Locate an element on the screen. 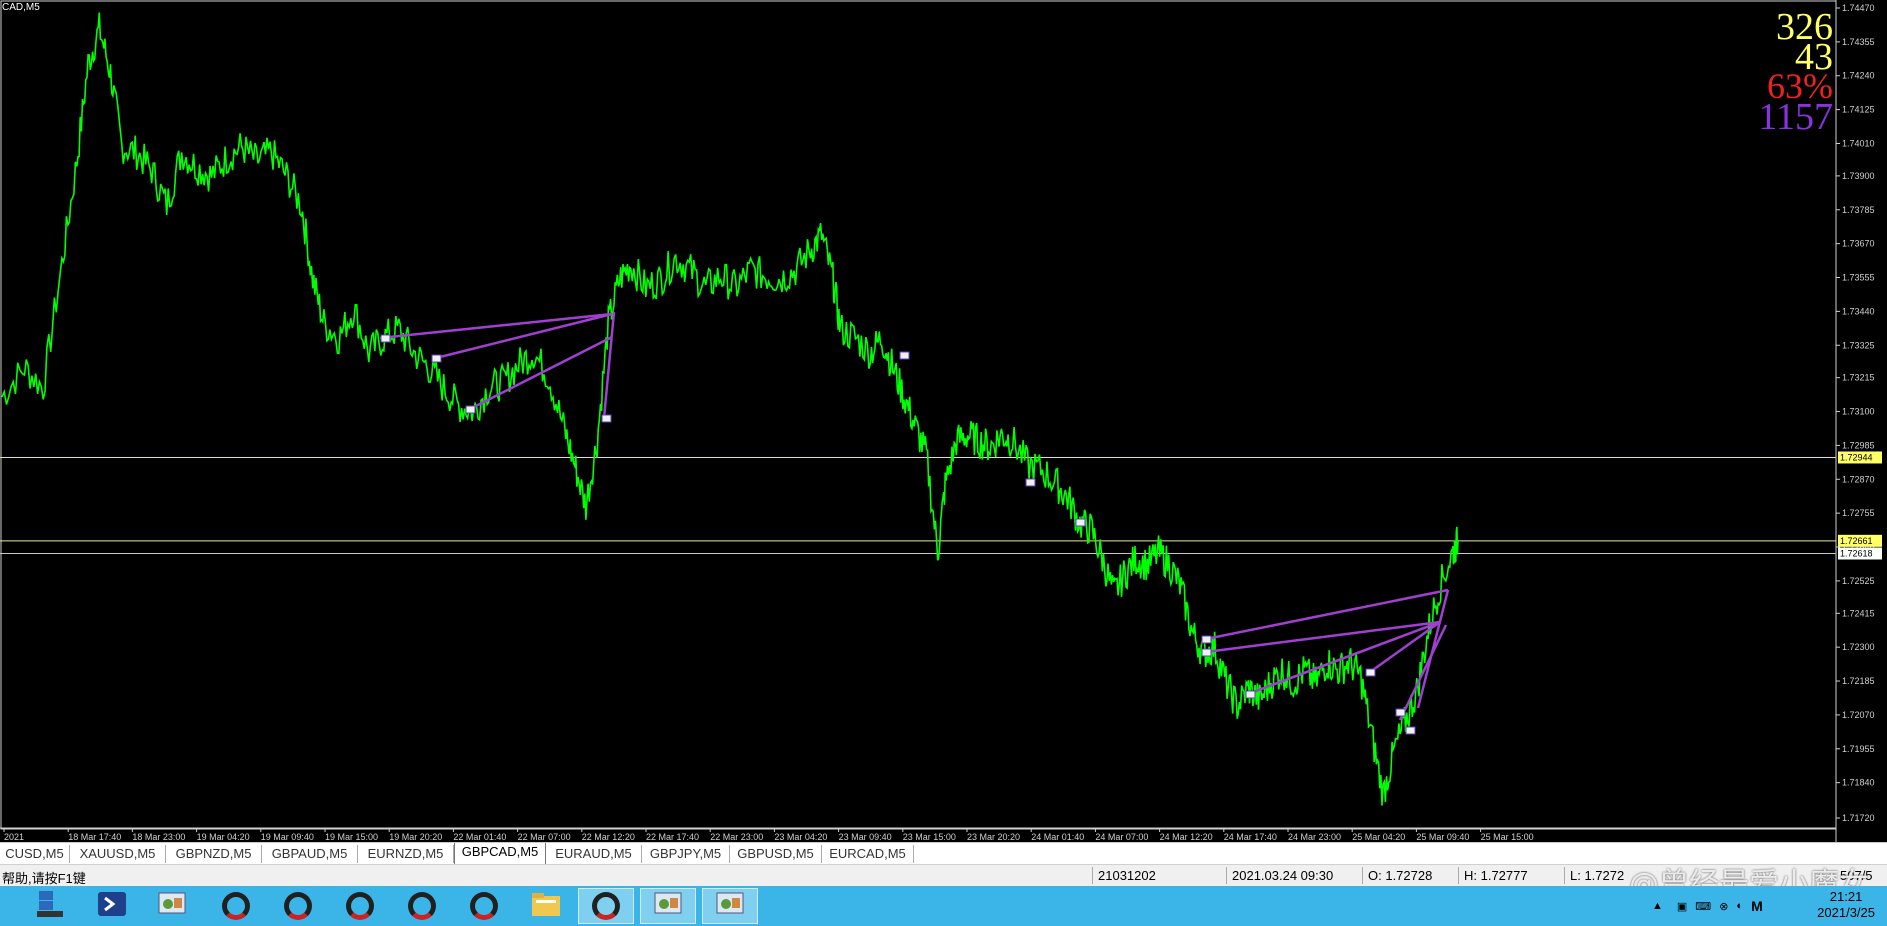 The width and height of the screenshot is (1887, 926). taskbar-app-server-manager is located at coordinates (50, 906).